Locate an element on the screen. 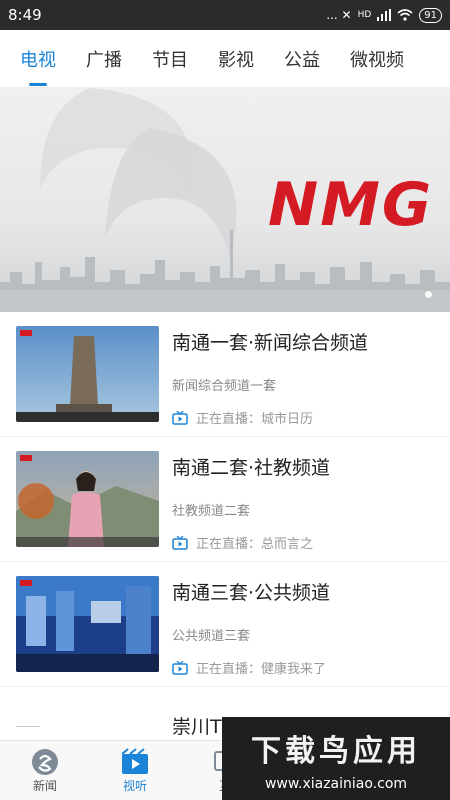  watermark-overlay: 下载鸟应用 www.xiazainiao.com is located at coordinates (336, 758).